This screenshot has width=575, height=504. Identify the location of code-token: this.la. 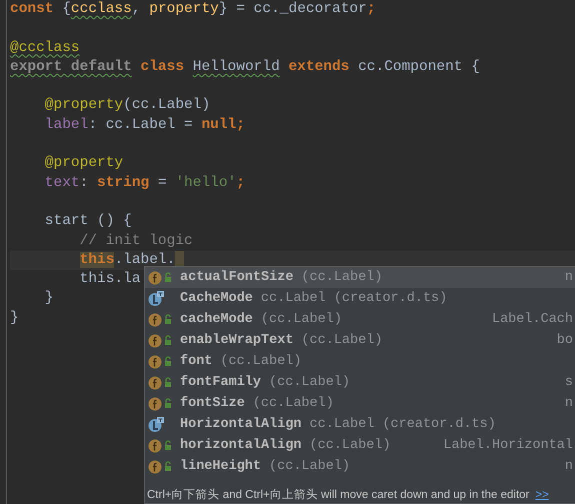
(109, 279).